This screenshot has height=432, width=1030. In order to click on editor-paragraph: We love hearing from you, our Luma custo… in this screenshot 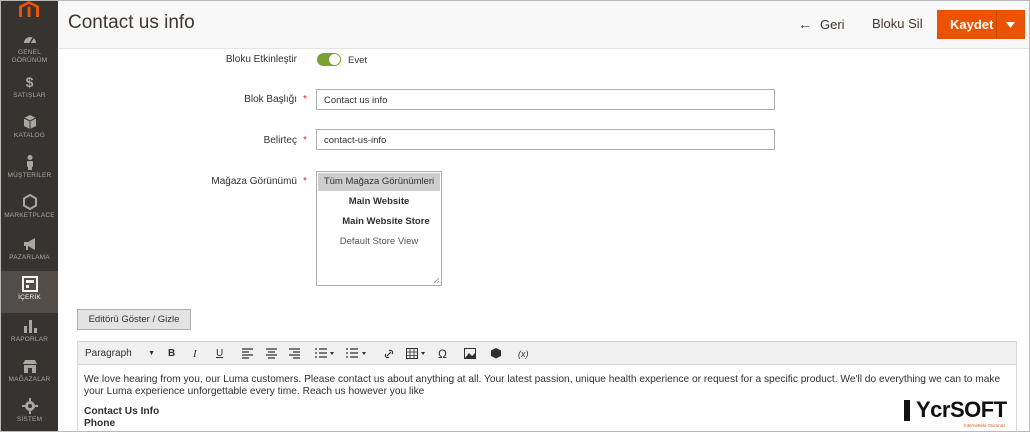, I will do `click(542, 385)`.